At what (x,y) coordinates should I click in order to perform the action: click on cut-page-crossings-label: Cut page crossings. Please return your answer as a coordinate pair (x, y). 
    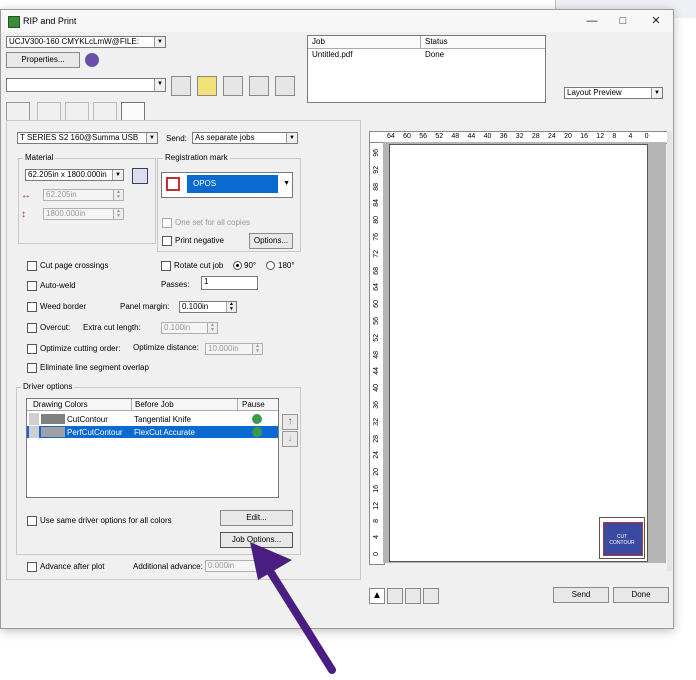
    Looking at the image, I should click on (74, 265).